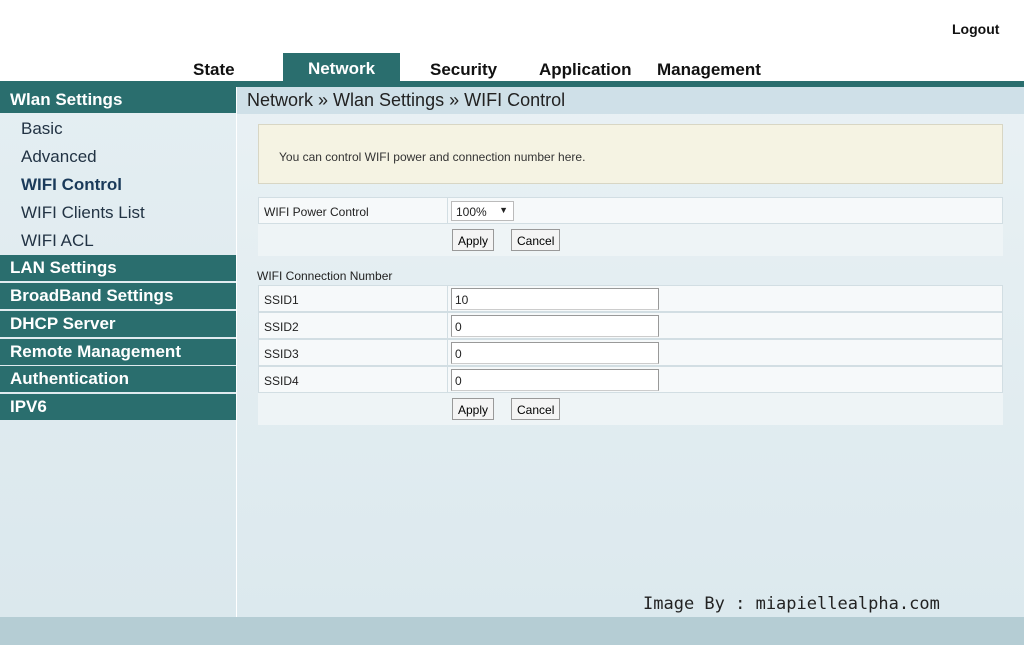  Describe the element at coordinates (281, 327) in the screenshot. I see `ssid2-label: SSID2` at that location.